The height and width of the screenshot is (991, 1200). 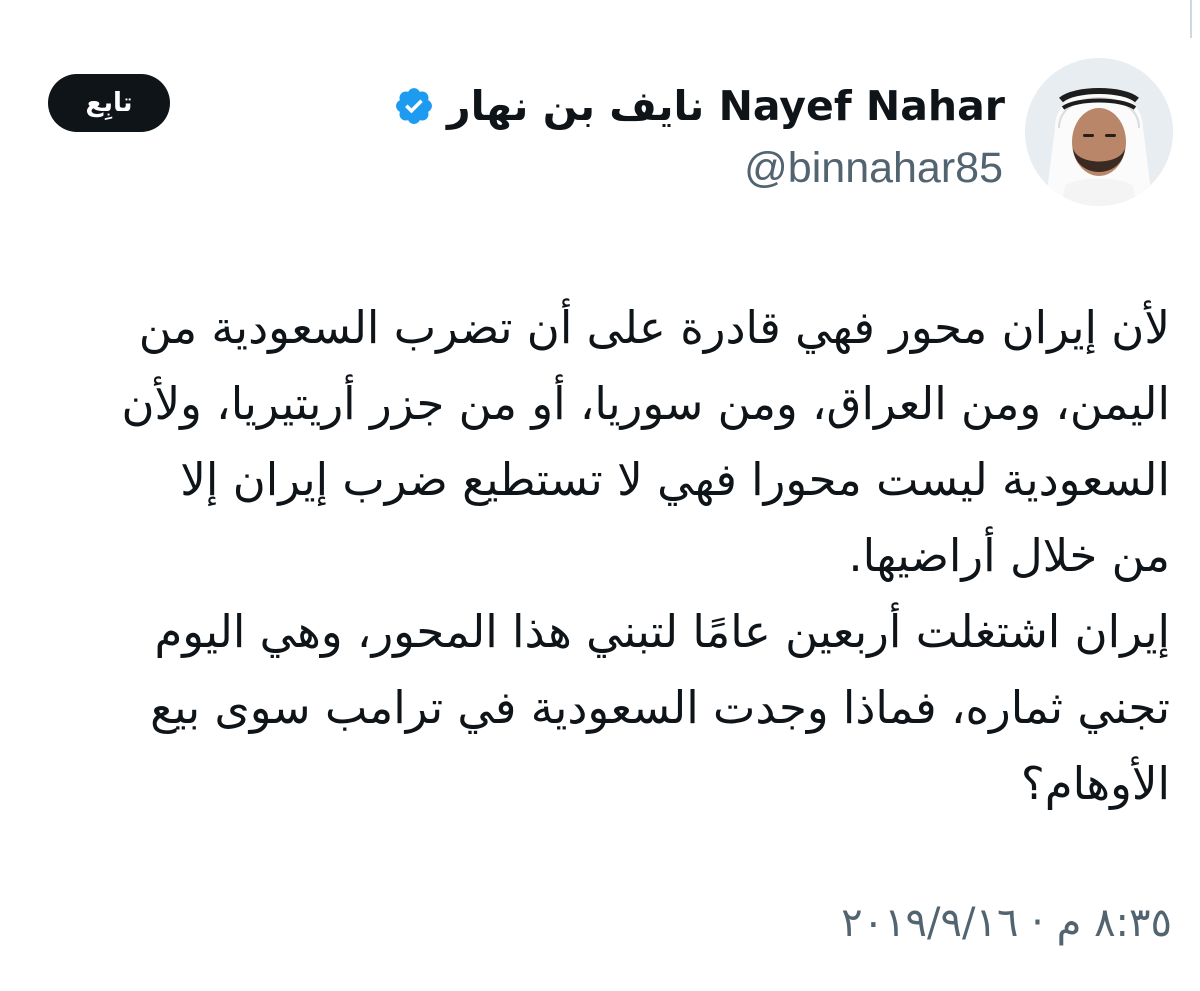 What do you see at coordinates (1006, 923) in the screenshot?
I see `tweet-timestamp: ٨:٣٥ م · ٢٠١٩/٩/١٦` at bounding box center [1006, 923].